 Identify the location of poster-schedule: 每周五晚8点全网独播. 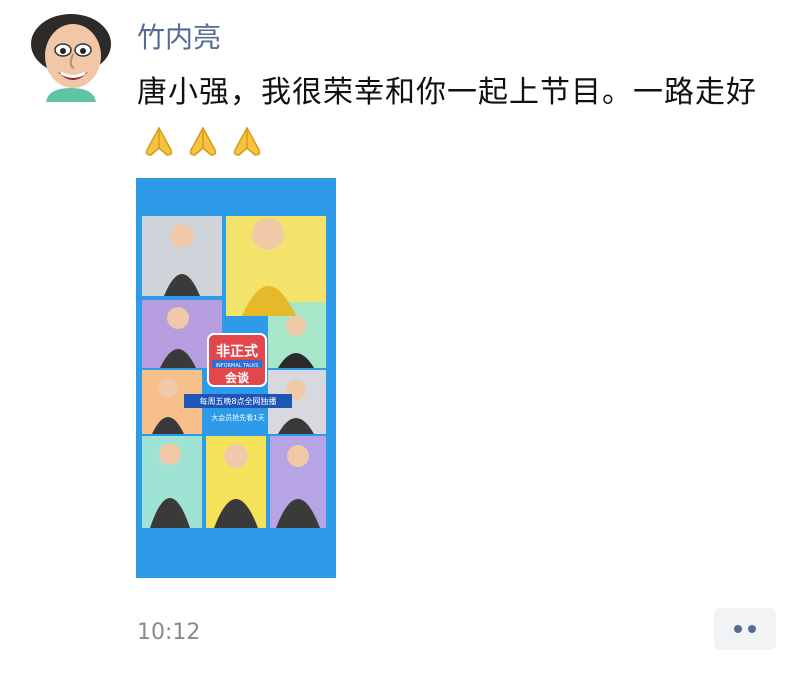
(237, 401).